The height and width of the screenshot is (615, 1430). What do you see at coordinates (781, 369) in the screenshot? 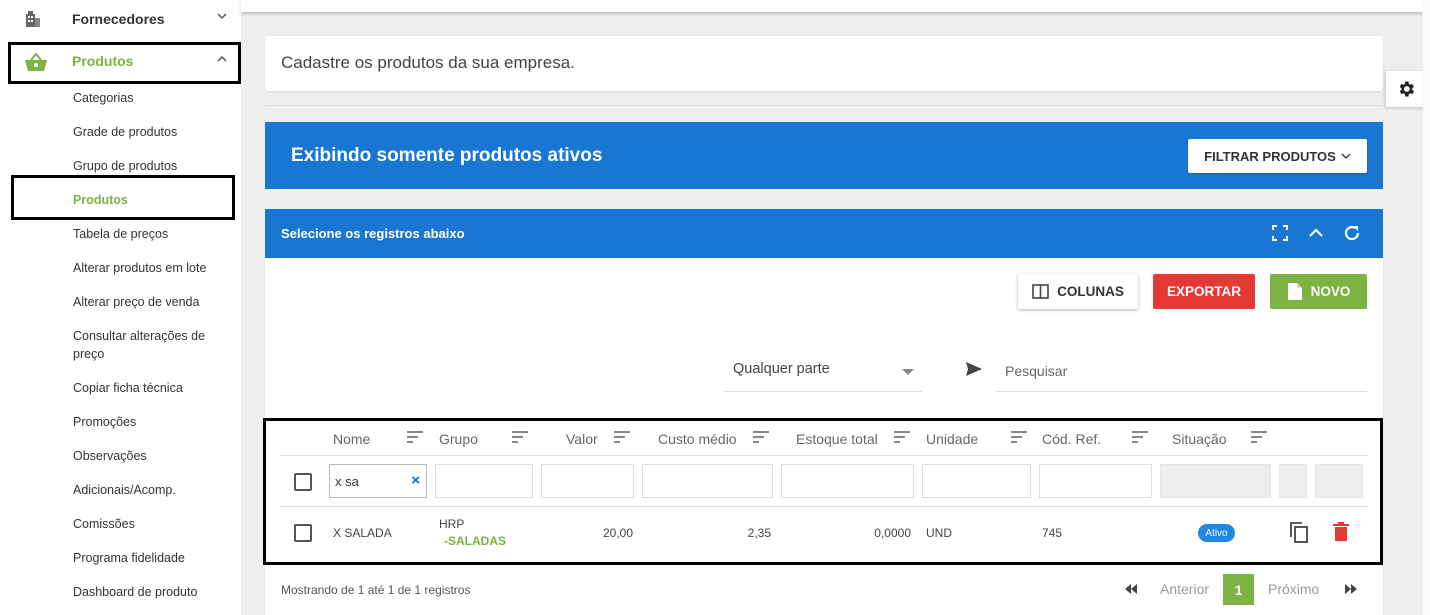
I see `search-mode-value: Qualquer parte` at bounding box center [781, 369].